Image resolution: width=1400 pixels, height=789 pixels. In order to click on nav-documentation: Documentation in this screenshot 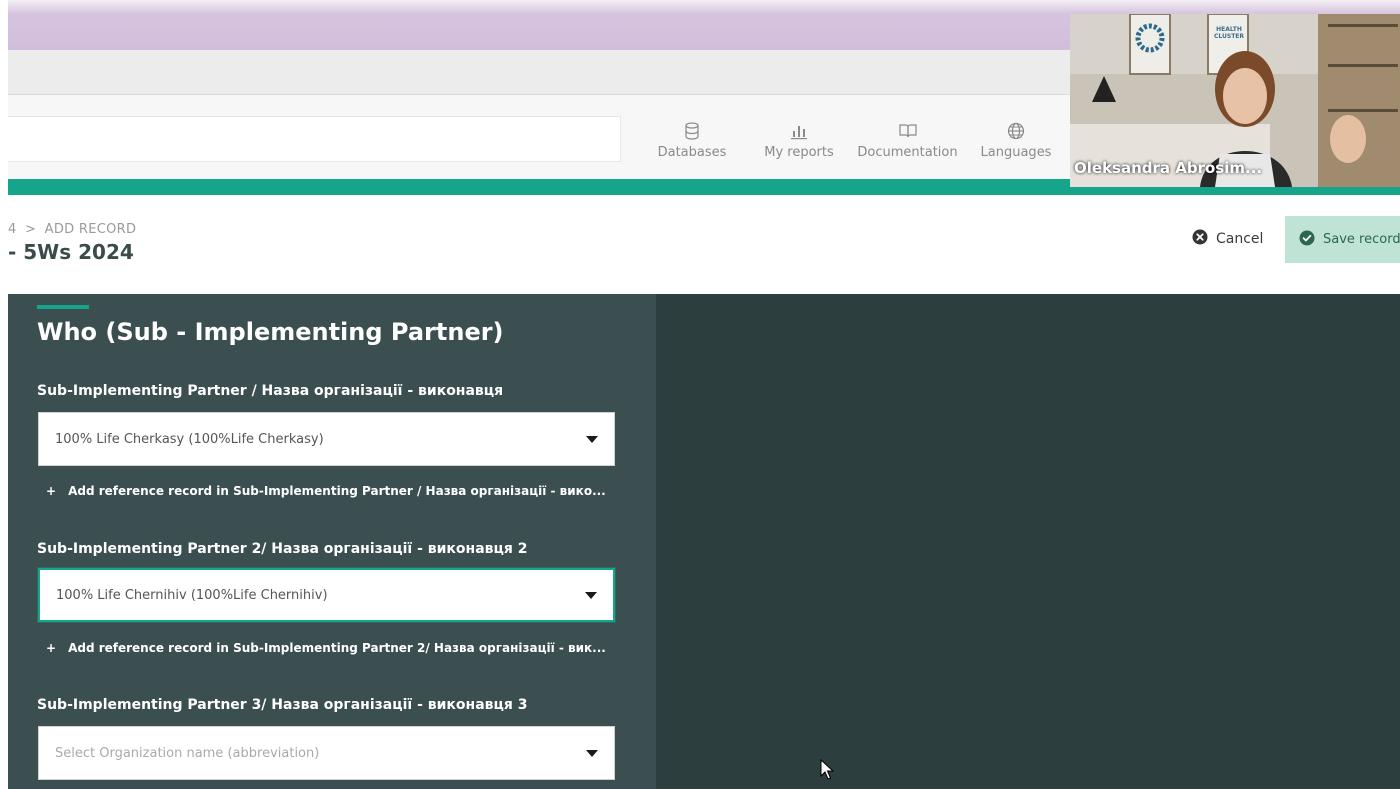, I will do `click(907, 141)`.